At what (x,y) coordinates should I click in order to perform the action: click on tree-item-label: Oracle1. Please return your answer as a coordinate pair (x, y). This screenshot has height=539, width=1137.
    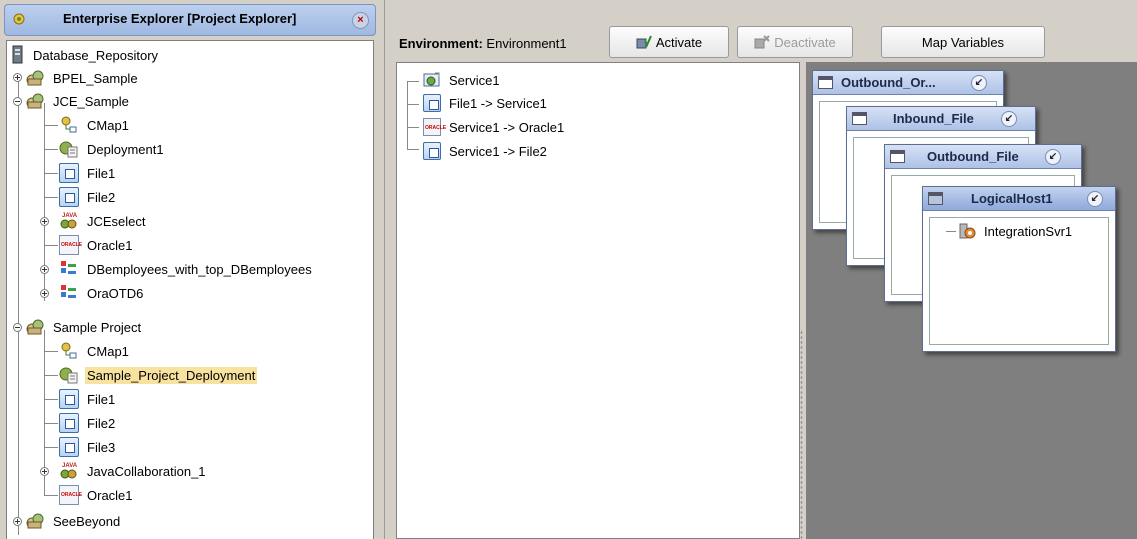
    Looking at the image, I should click on (110, 495).